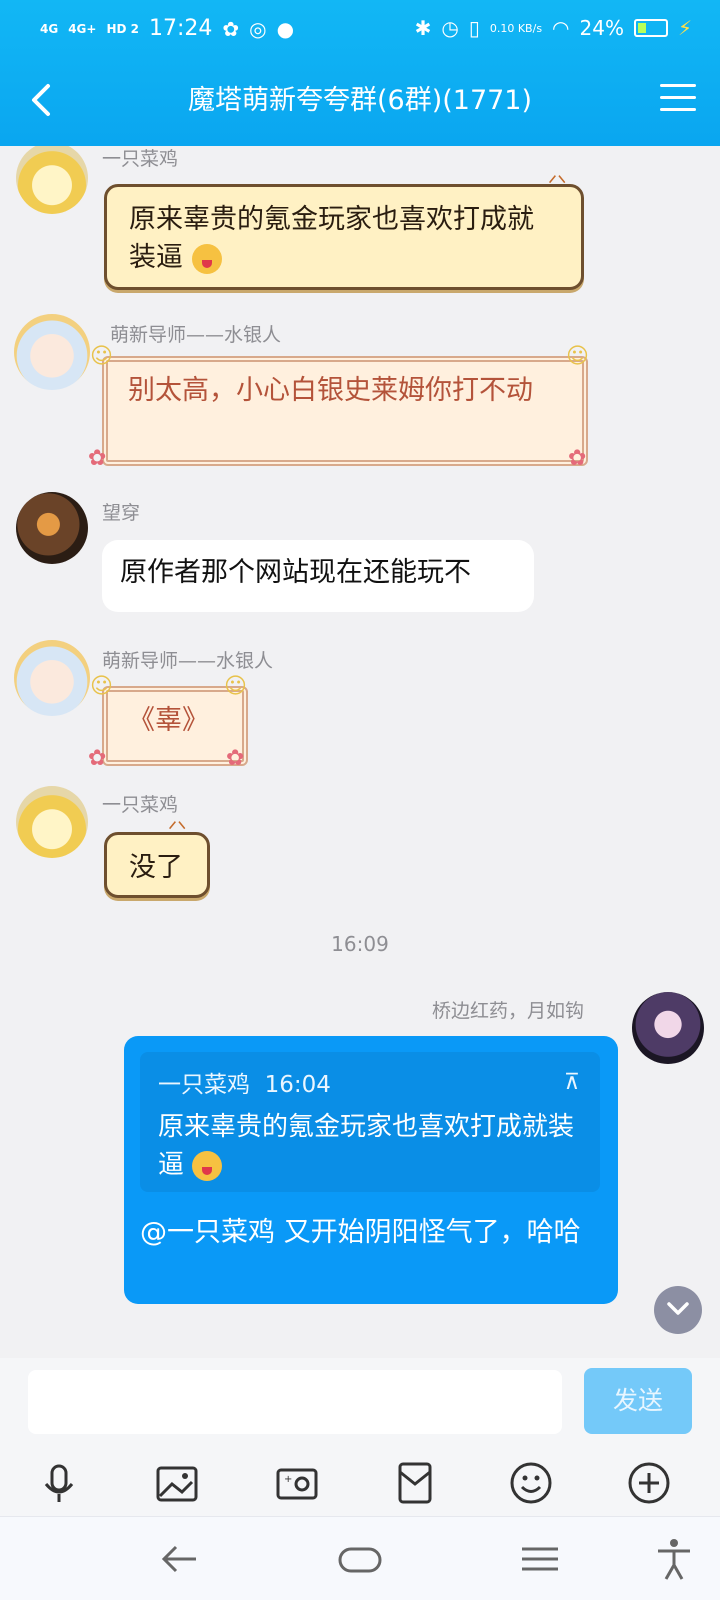 The width and height of the screenshot is (720, 1600). I want to click on network-4g: 4G, so click(49, 28).